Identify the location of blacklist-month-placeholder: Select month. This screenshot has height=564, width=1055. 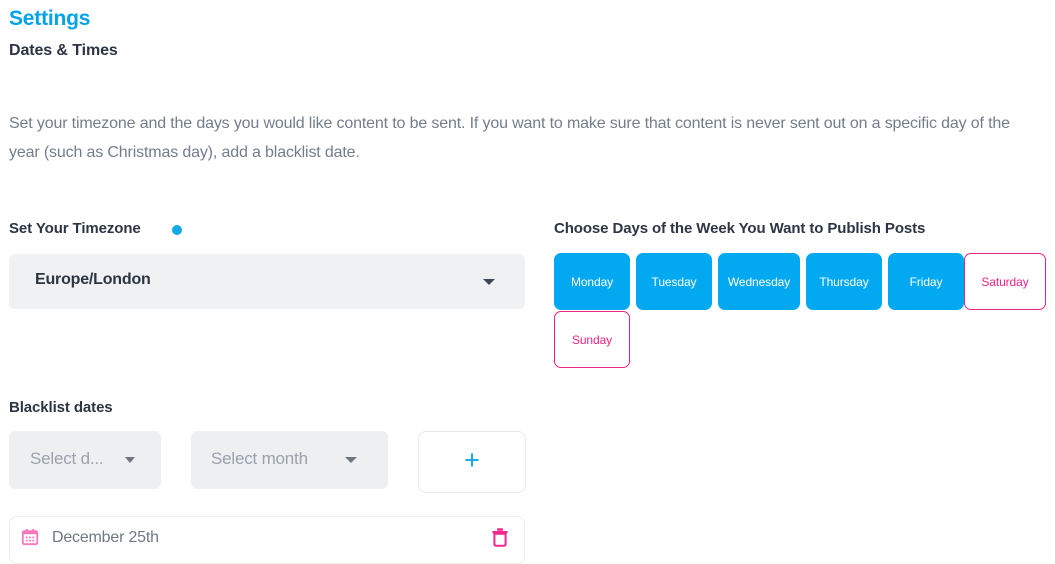
(259, 458).